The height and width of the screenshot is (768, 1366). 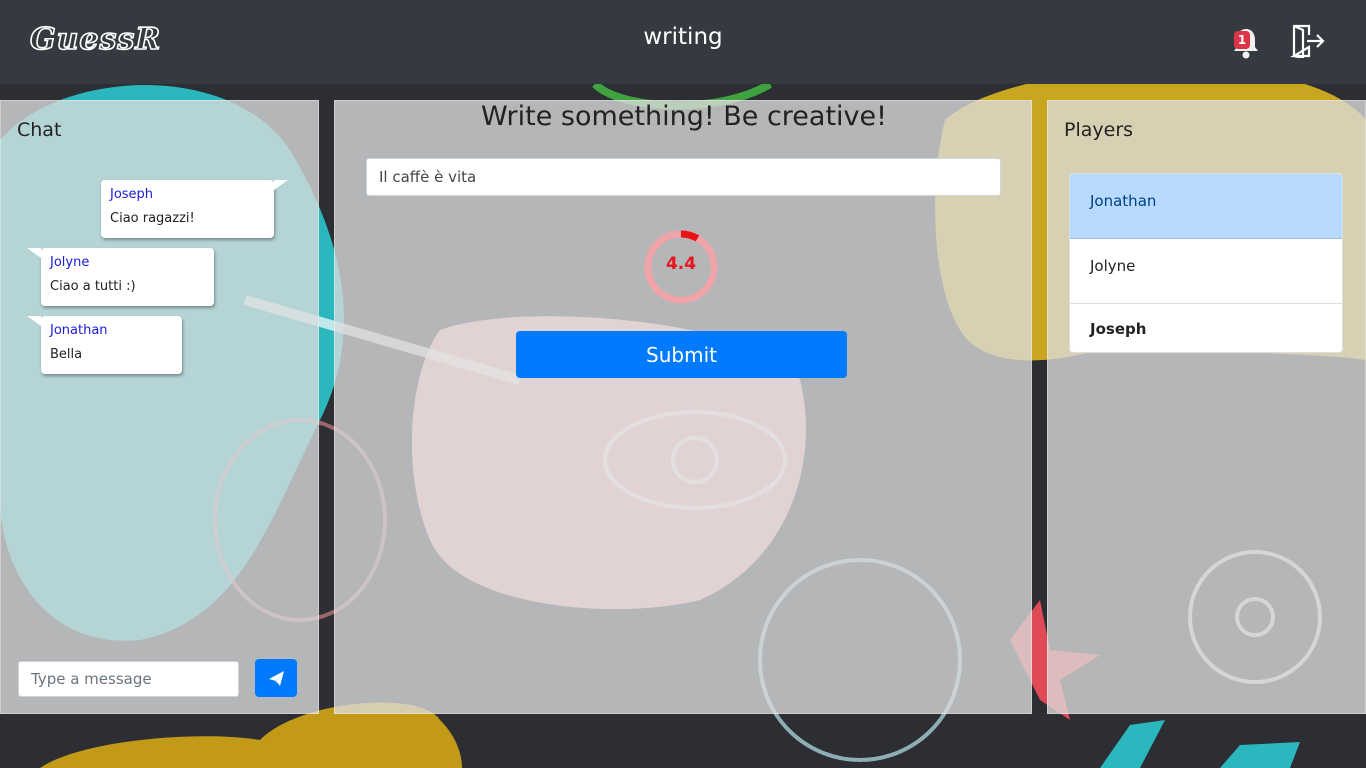 I want to click on countdown-timer-value: 4.4, so click(x=681, y=264).